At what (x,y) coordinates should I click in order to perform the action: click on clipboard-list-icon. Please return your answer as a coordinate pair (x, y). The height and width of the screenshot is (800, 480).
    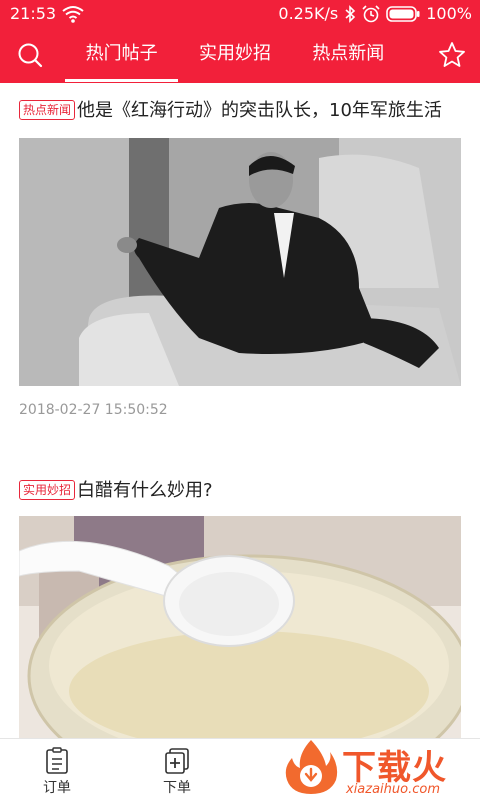
    Looking at the image, I should click on (57, 760).